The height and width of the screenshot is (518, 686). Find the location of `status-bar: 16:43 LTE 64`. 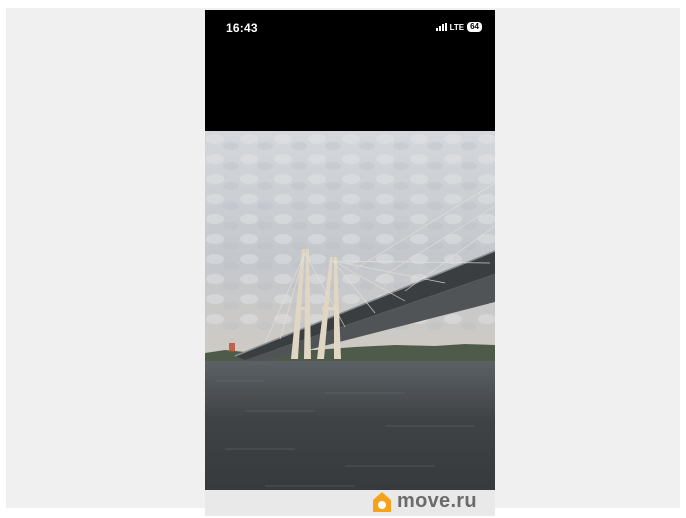

status-bar: 16:43 LTE 64 is located at coordinates (350, 27).